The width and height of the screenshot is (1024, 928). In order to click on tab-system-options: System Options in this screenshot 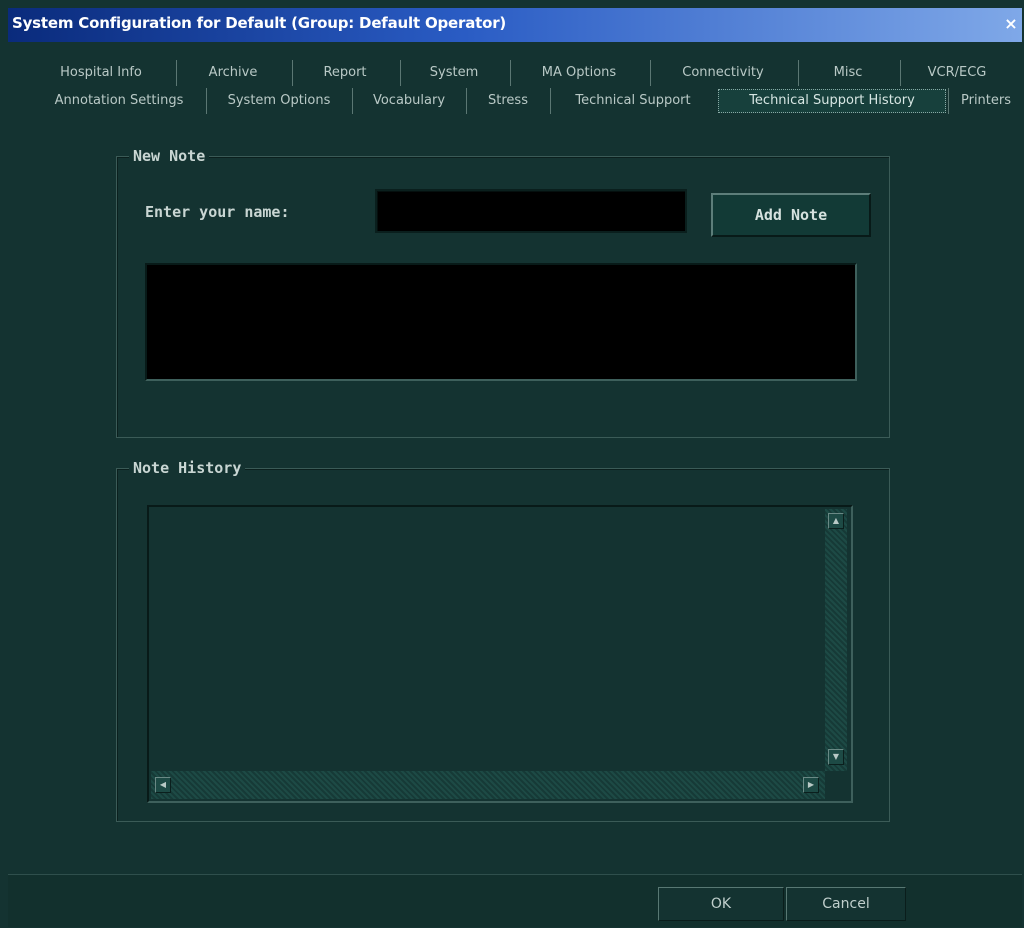, I will do `click(278, 101)`.